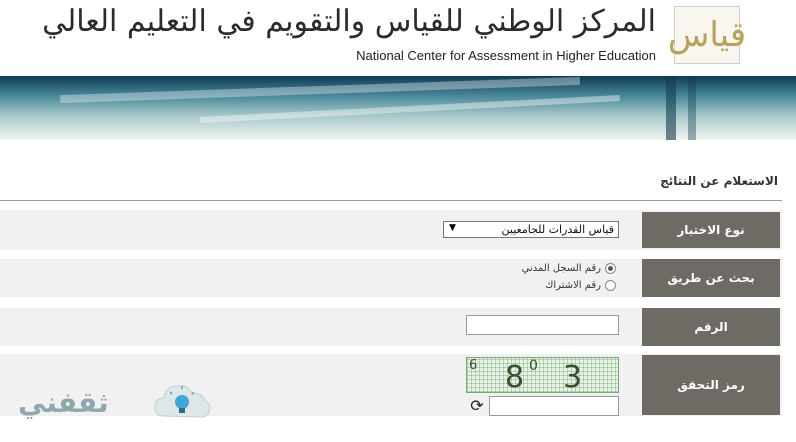 This screenshot has width=796, height=442. I want to click on captcha-char: 0, so click(533, 366).